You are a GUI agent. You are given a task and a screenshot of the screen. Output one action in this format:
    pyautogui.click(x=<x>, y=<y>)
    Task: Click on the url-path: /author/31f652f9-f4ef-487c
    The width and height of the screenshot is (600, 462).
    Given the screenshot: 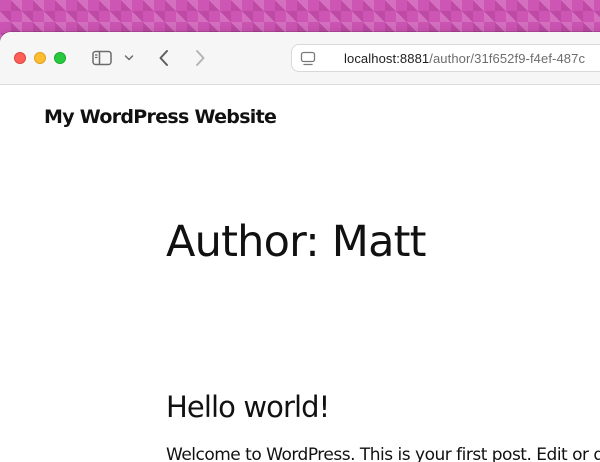 What is the action you would take?
    pyautogui.click(x=507, y=58)
    